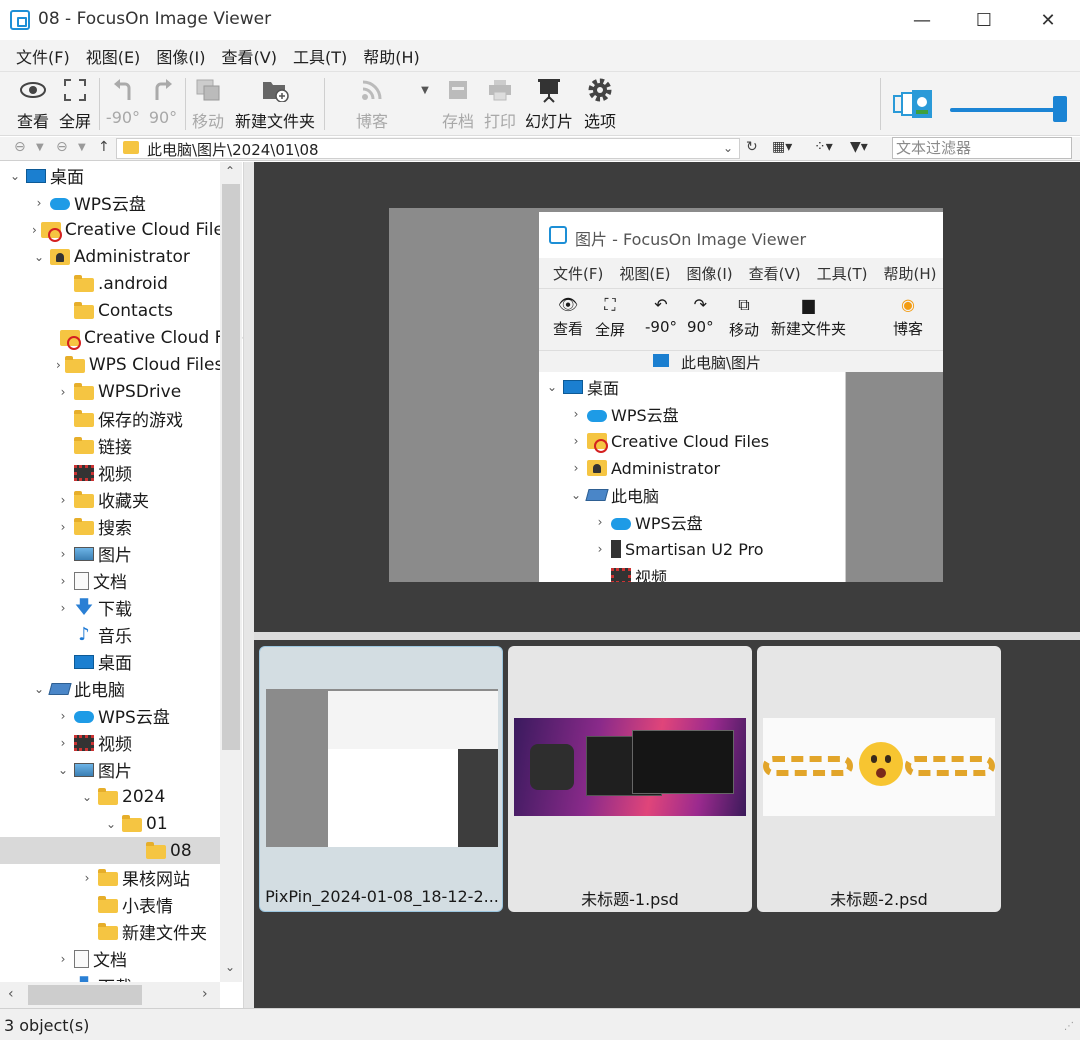  I want to click on tree-item: › WPS Cloud Files, so click(111, 364).